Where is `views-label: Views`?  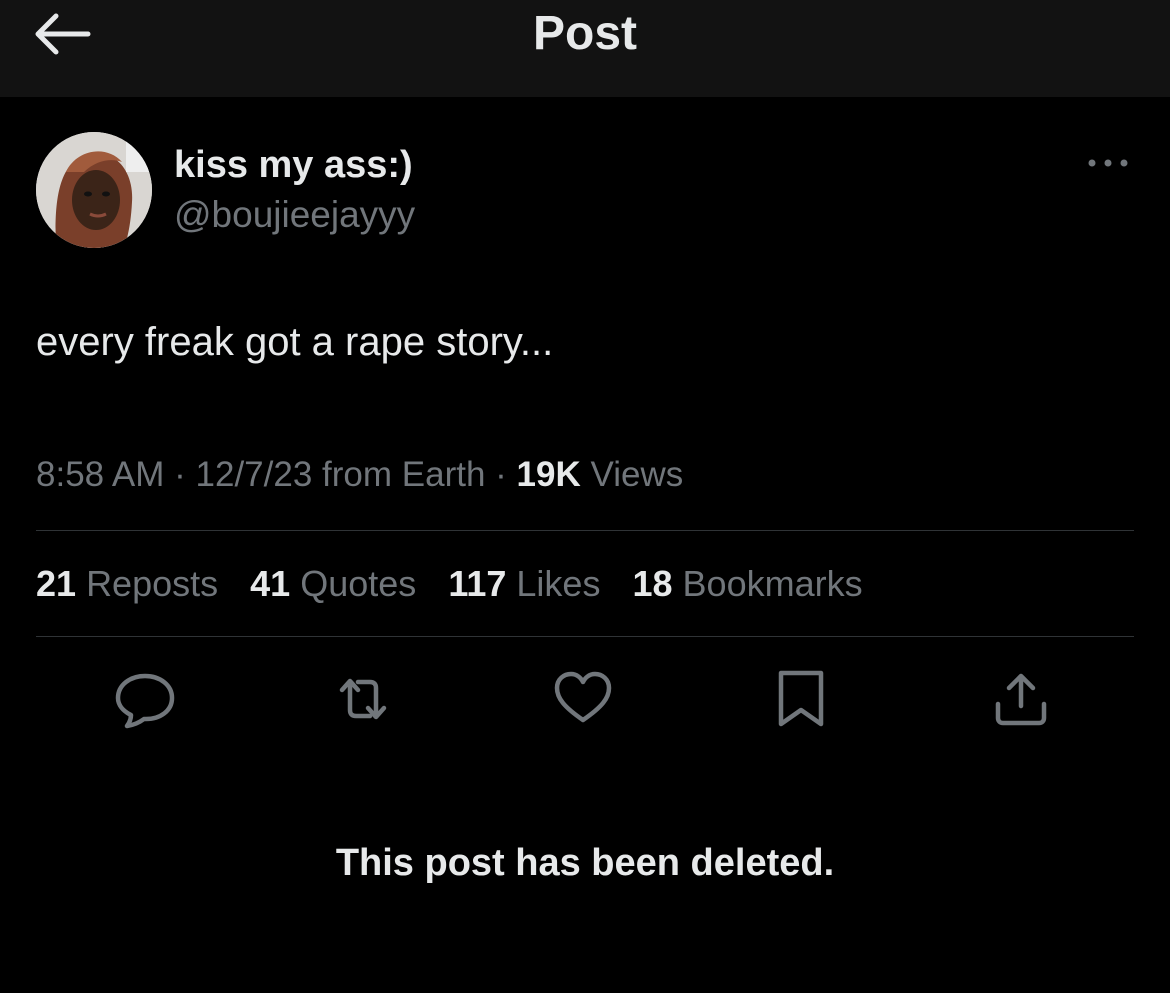 views-label: Views is located at coordinates (637, 474).